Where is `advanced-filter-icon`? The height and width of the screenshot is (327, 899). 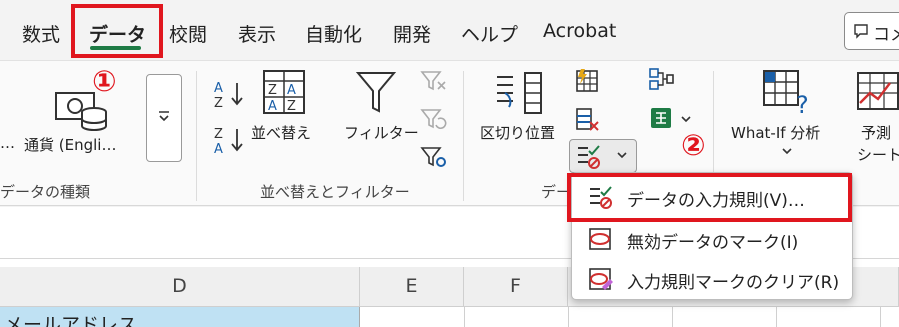
advanced-filter-icon is located at coordinates (434, 158).